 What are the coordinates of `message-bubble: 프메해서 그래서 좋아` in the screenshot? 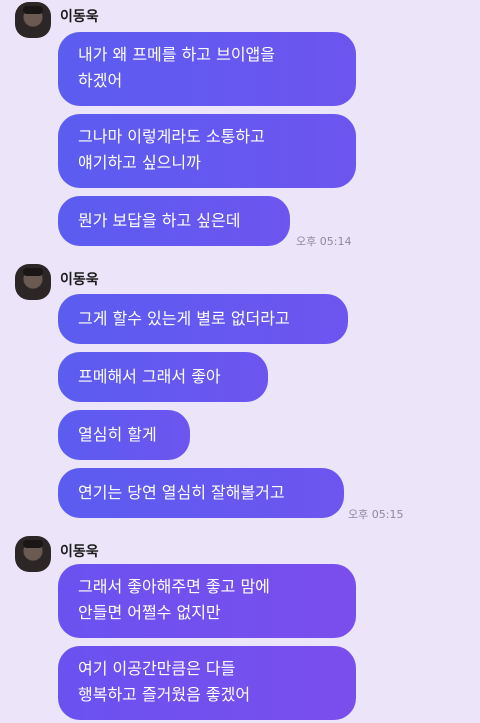 It's located at (163, 377).